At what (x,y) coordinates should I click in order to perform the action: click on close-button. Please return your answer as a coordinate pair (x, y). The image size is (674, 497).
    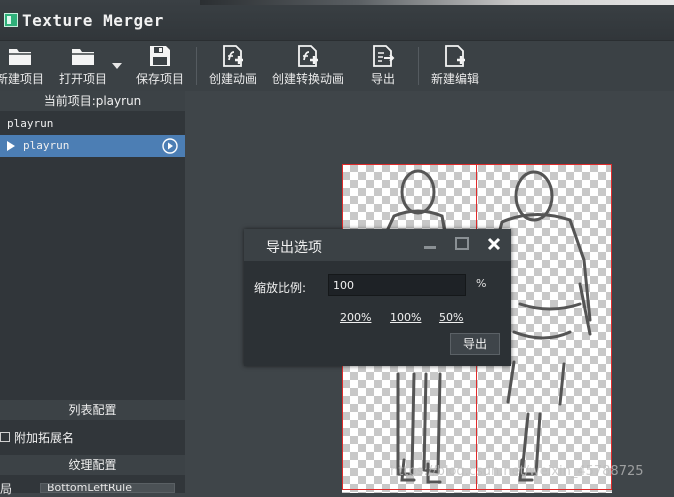
    Looking at the image, I should click on (494, 245).